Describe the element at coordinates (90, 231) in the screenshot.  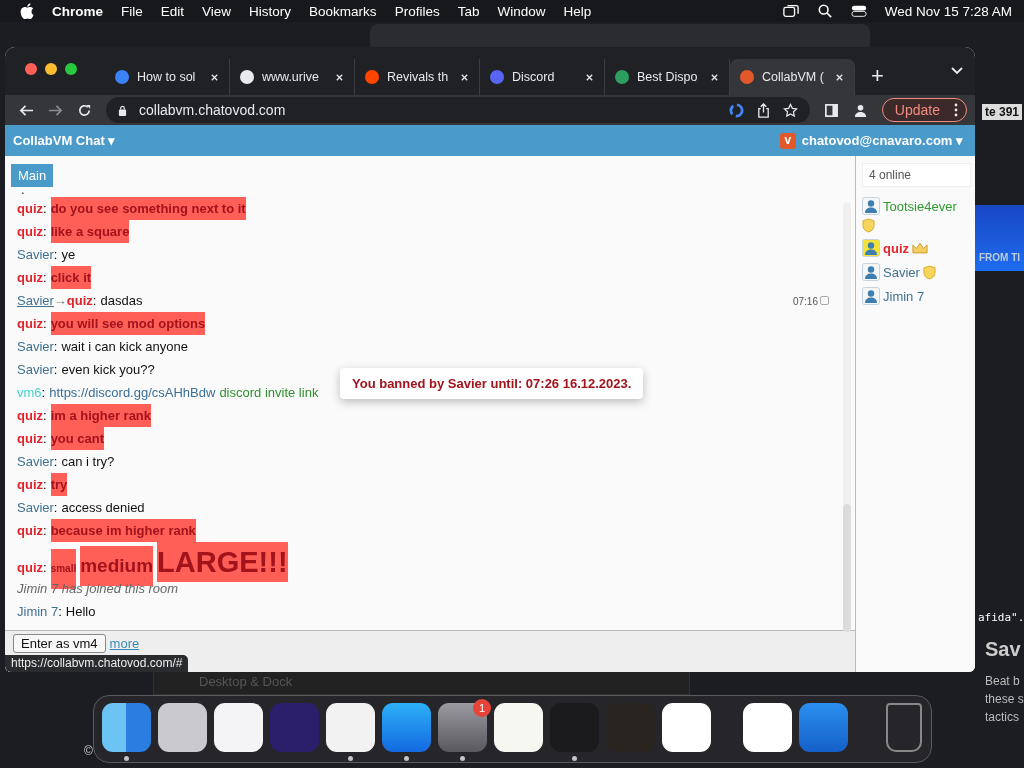
I see `message-text: like a square` at that location.